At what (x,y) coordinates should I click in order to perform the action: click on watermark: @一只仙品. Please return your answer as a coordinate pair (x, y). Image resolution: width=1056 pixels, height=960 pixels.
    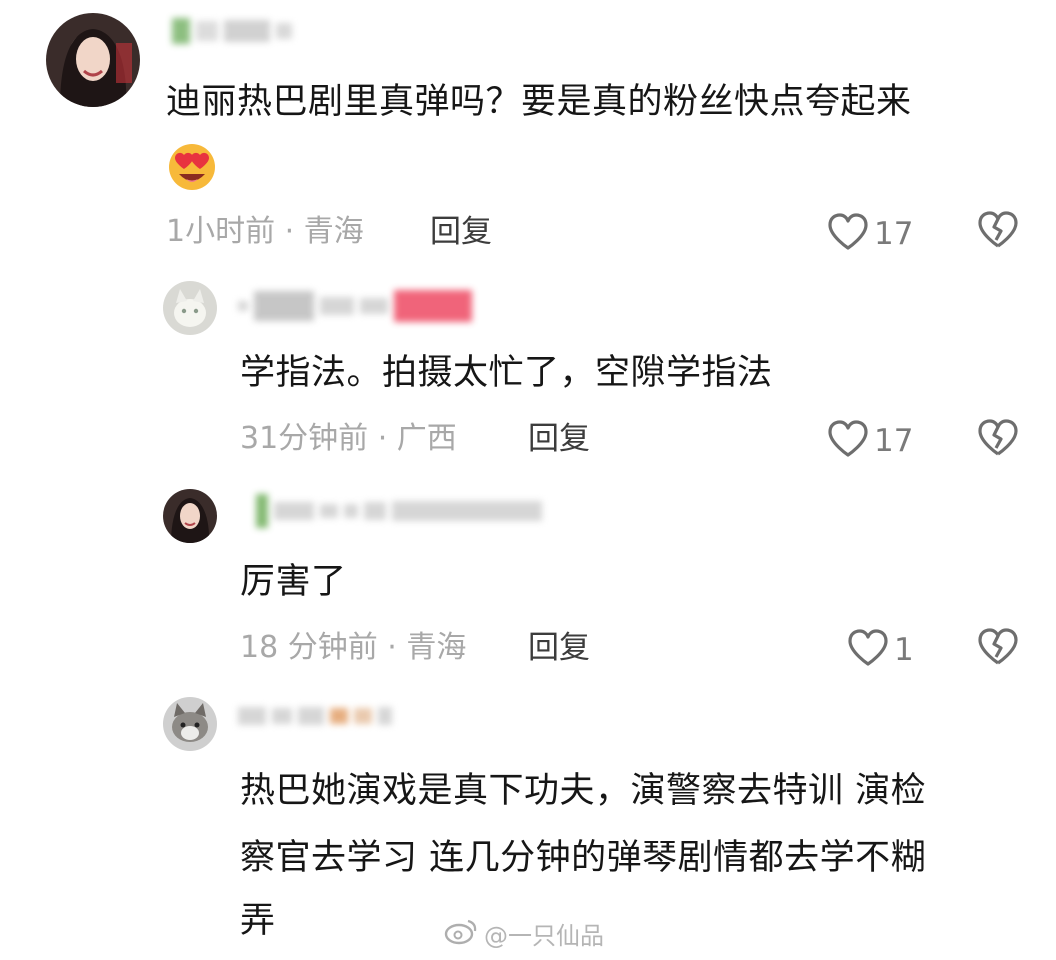
    Looking at the image, I should click on (524, 933).